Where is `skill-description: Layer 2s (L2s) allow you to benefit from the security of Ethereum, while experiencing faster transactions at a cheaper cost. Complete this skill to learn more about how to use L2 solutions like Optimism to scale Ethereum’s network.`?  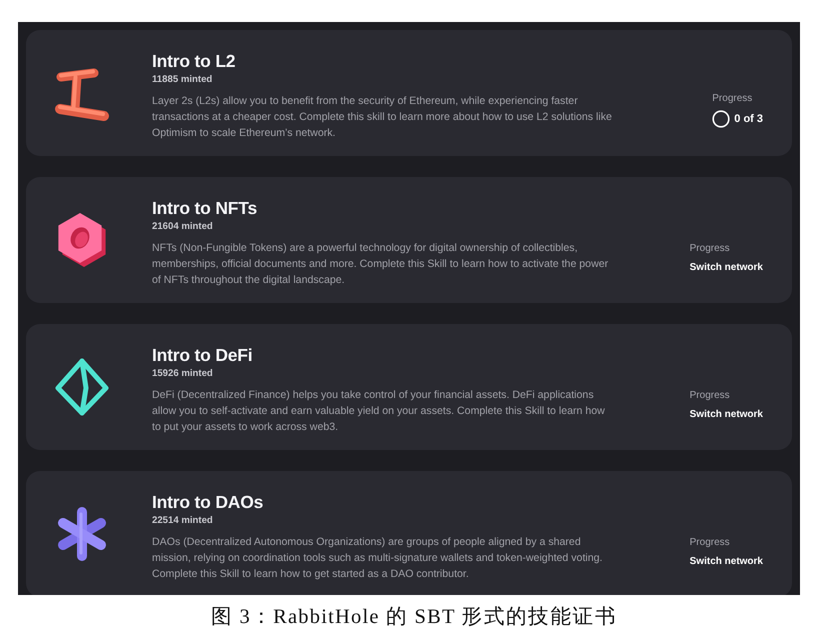
skill-description: Layer 2s (L2s) allow you to benefit from the security of Ethereum, while experiencing faster transactions at a cheaper cost. Complete this skill to learn more about how to use L2 solutions like Optimism to scale Ethereum’s network. is located at coordinates (382, 117).